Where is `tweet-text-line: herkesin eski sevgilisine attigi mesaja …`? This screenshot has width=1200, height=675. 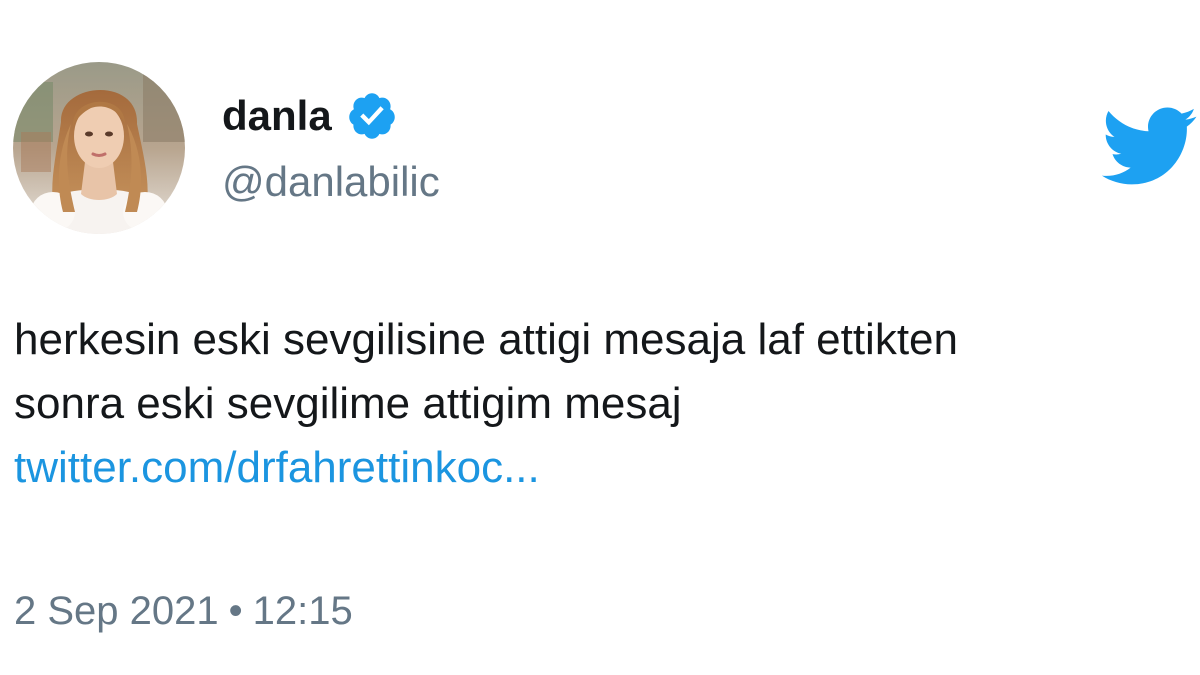
tweet-text-line: herkesin eski sevgilisine attigi mesaja … is located at coordinates (486, 339).